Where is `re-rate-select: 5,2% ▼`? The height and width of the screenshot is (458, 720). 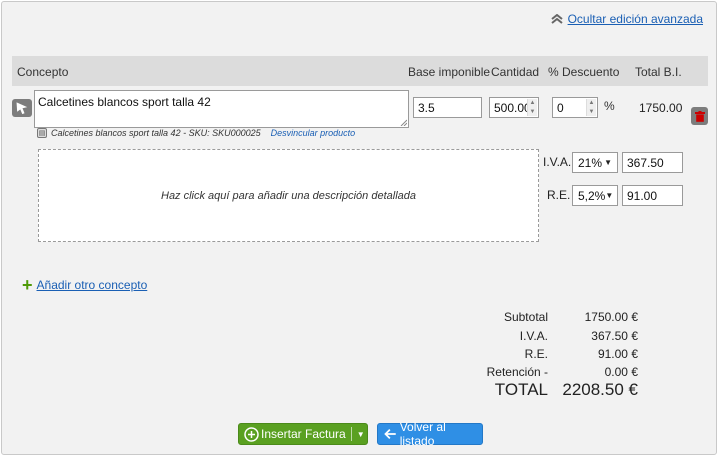 re-rate-select: 5,2% ▼ is located at coordinates (595, 195).